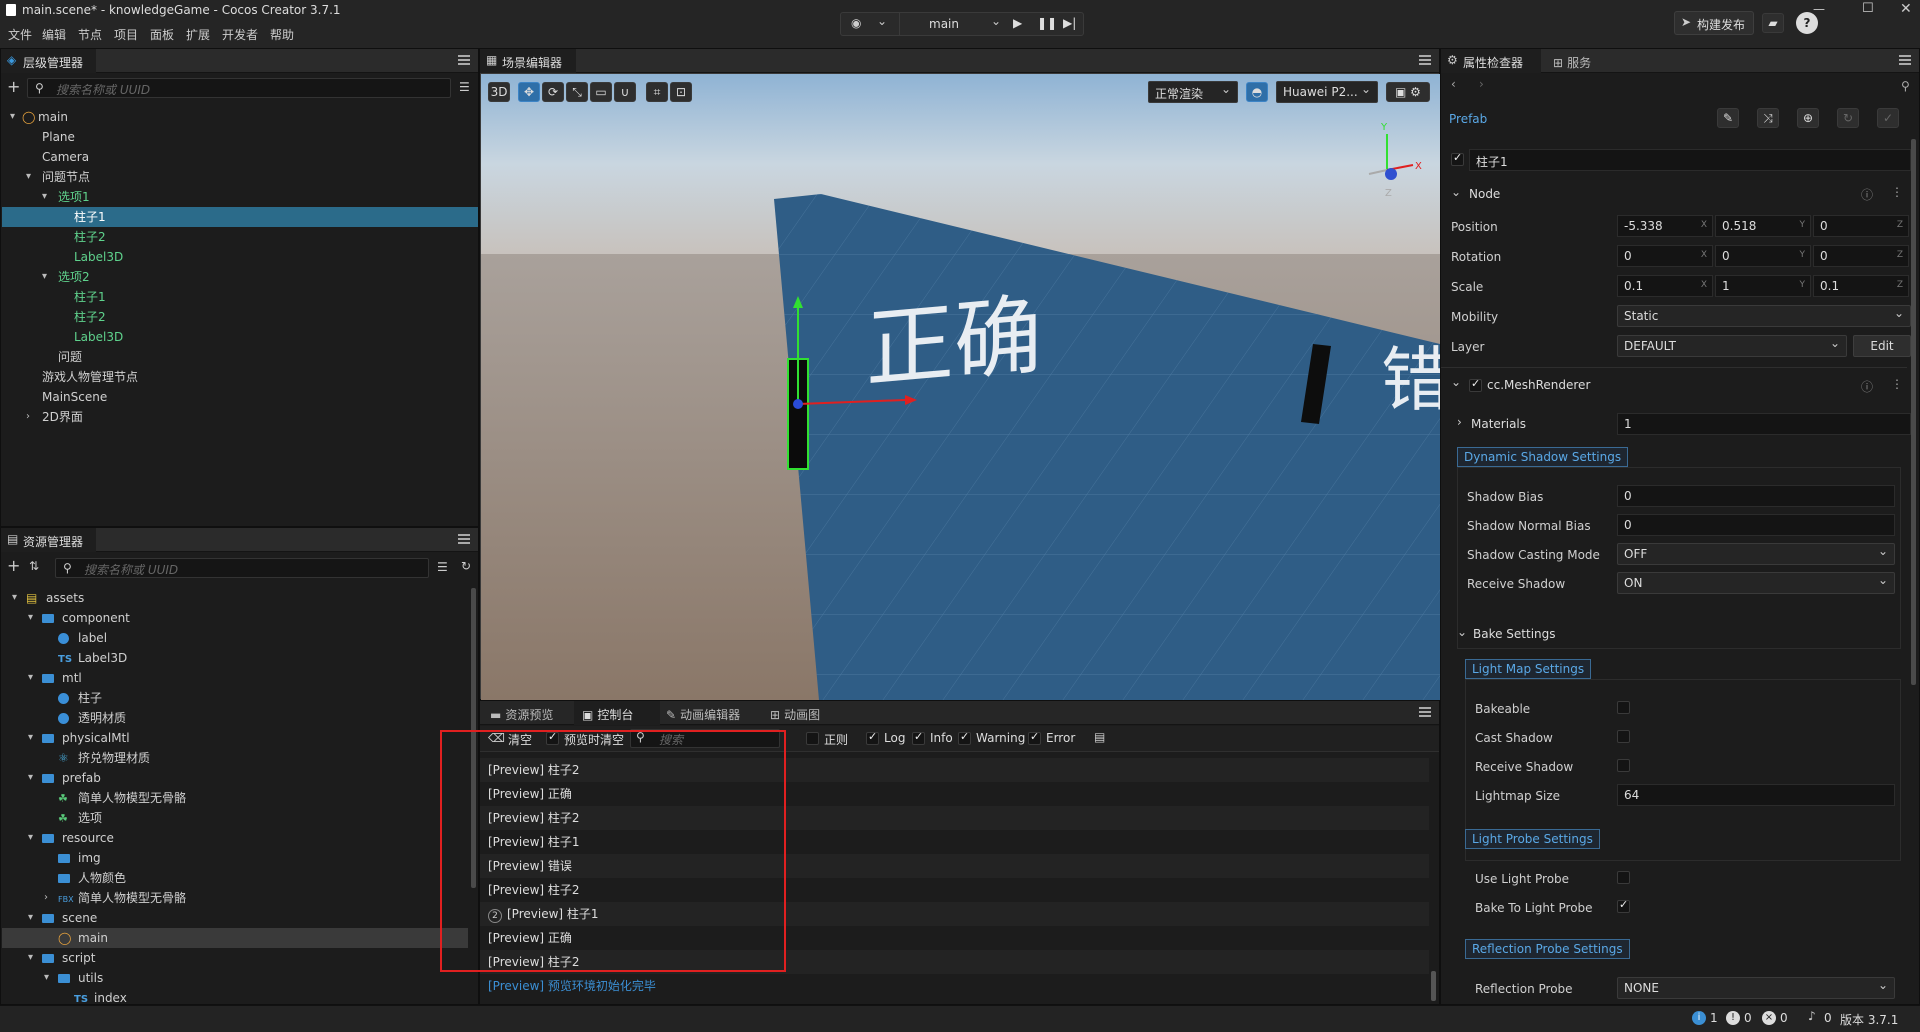  What do you see at coordinates (1867, 194) in the screenshot?
I see `help-circle-icon: ⓘ` at bounding box center [1867, 194].